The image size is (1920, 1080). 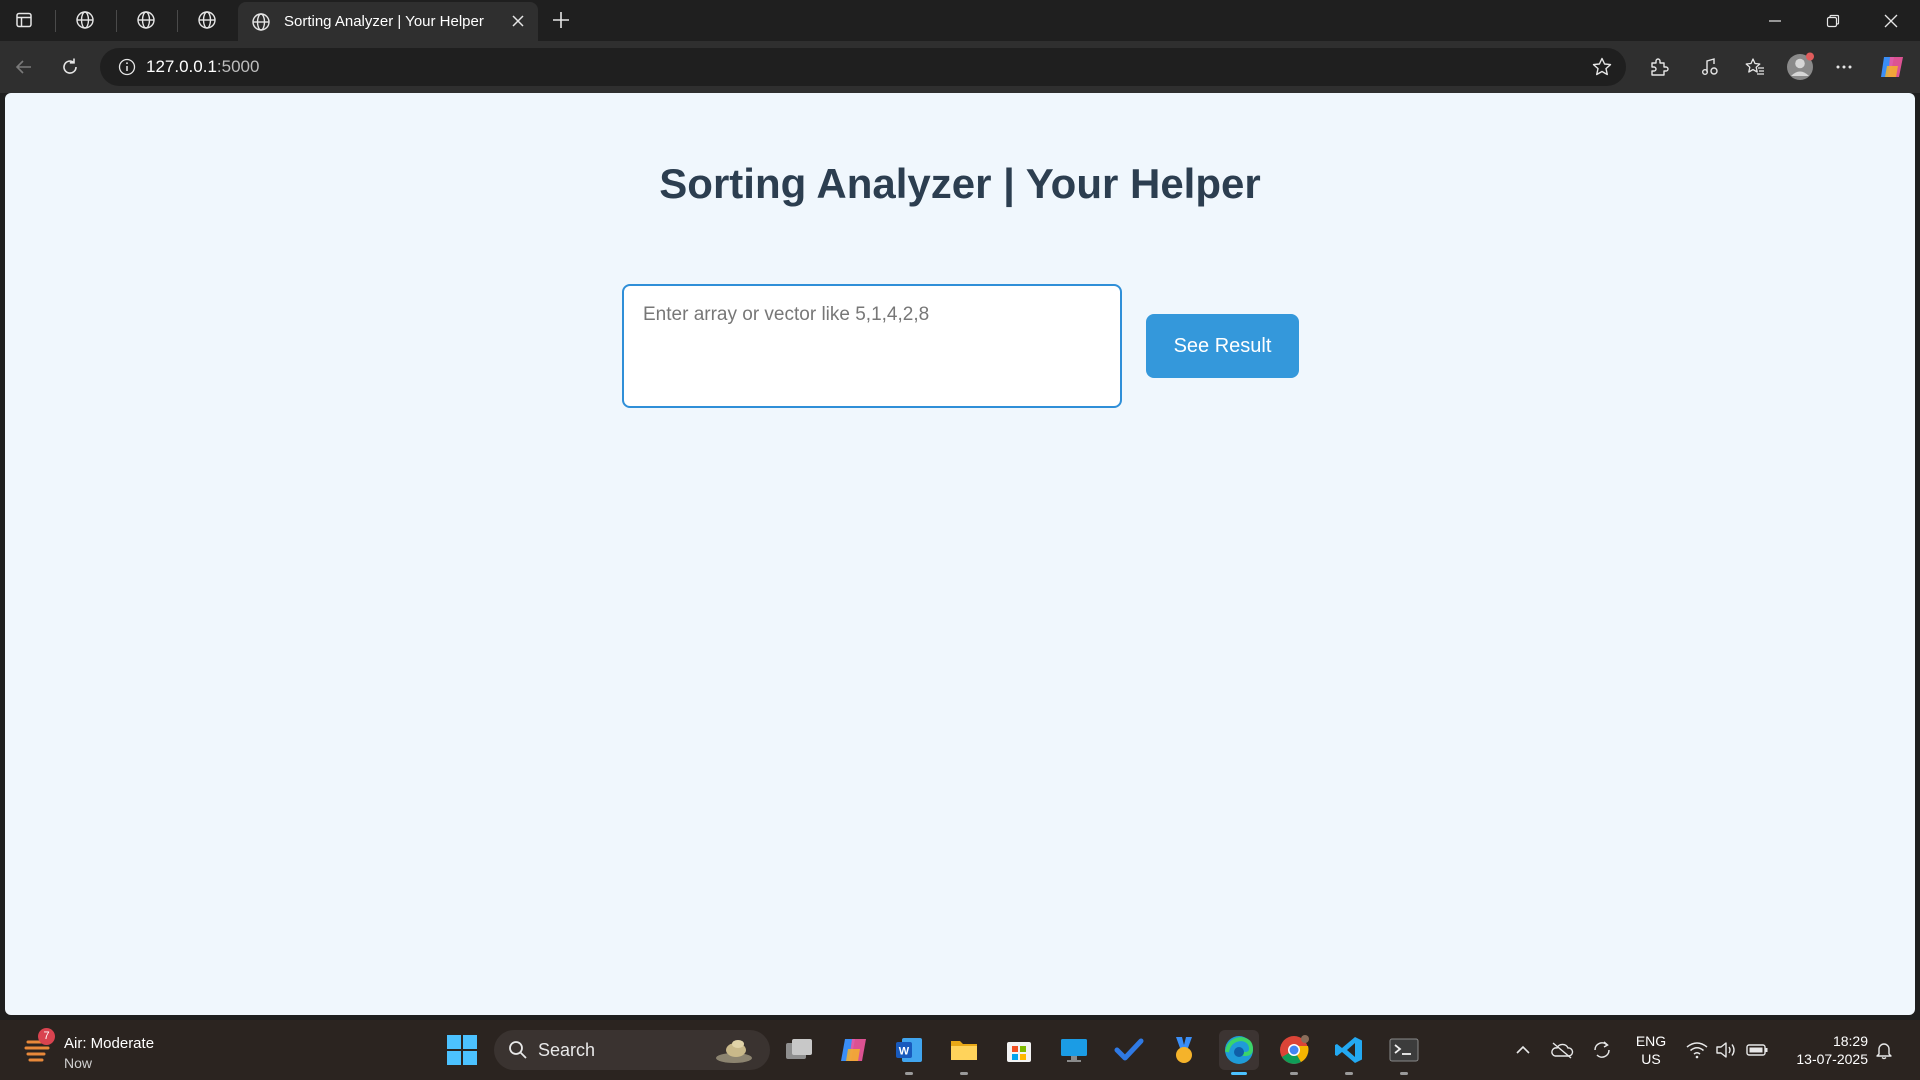 What do you see at coordinates (1825, 1050) in the screenshot?
I see `system-clock: 18:29 13-07-2025` at bounding box center [1825, 1050].